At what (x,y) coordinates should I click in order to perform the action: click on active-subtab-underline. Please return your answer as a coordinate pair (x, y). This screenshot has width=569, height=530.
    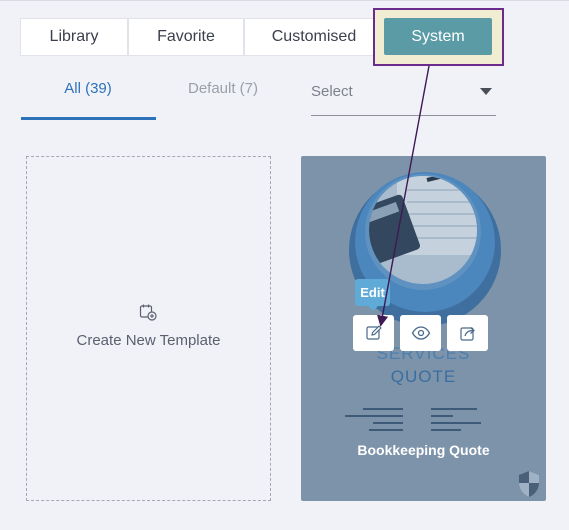
    Looking at the image, I should click on (88, 118).